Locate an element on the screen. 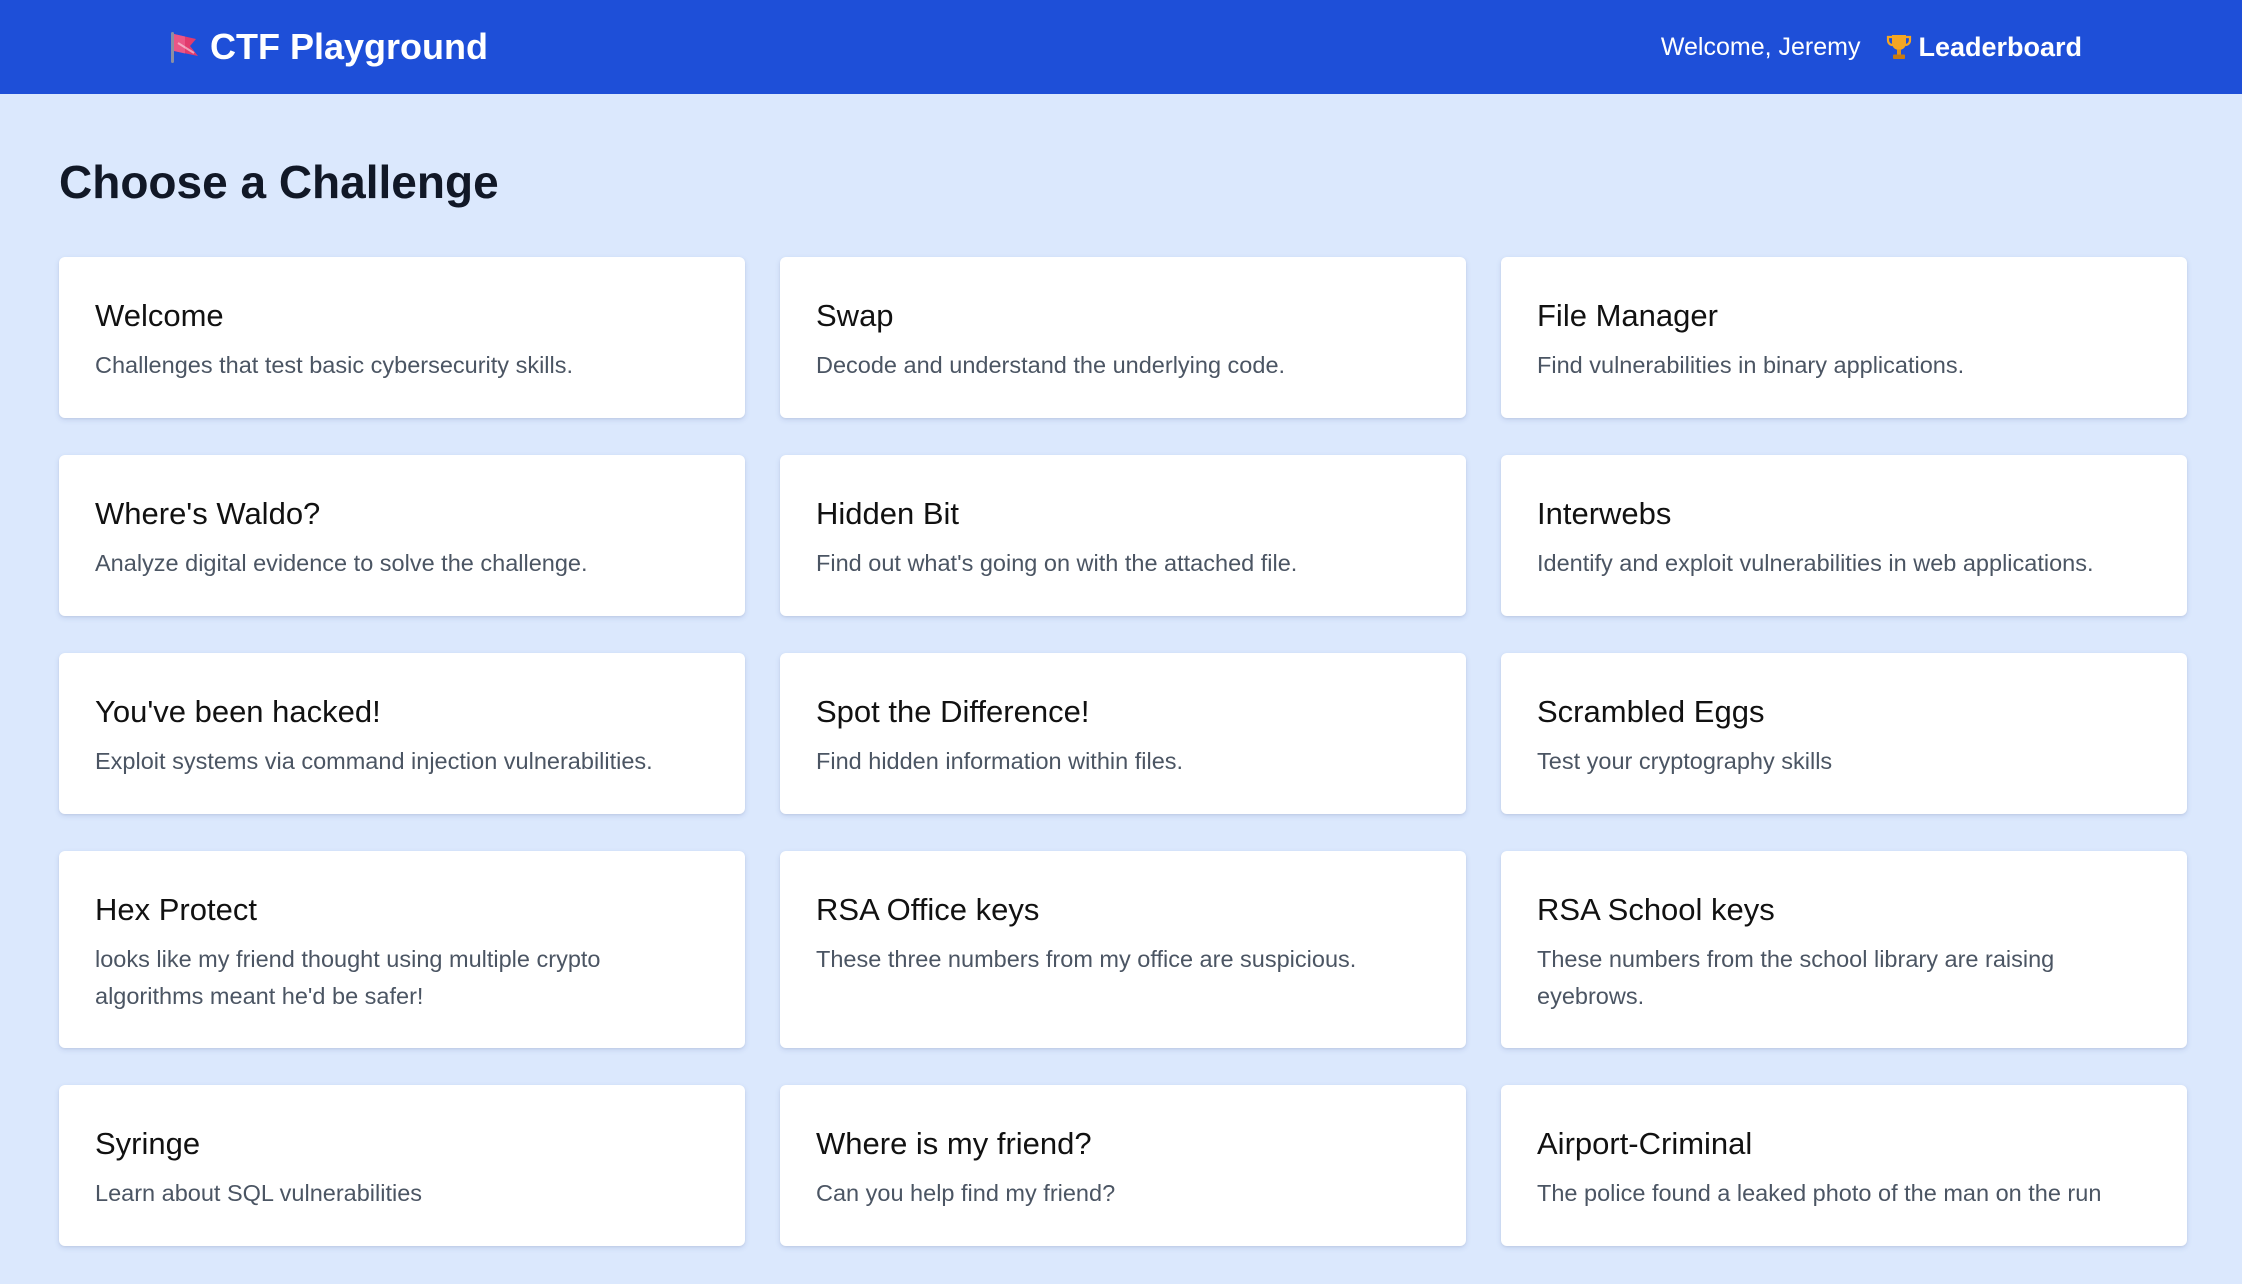 The height and width of the screenshot is (1284, 2242). challenge-title: Hex Protect is located at coordinates (176, 909).